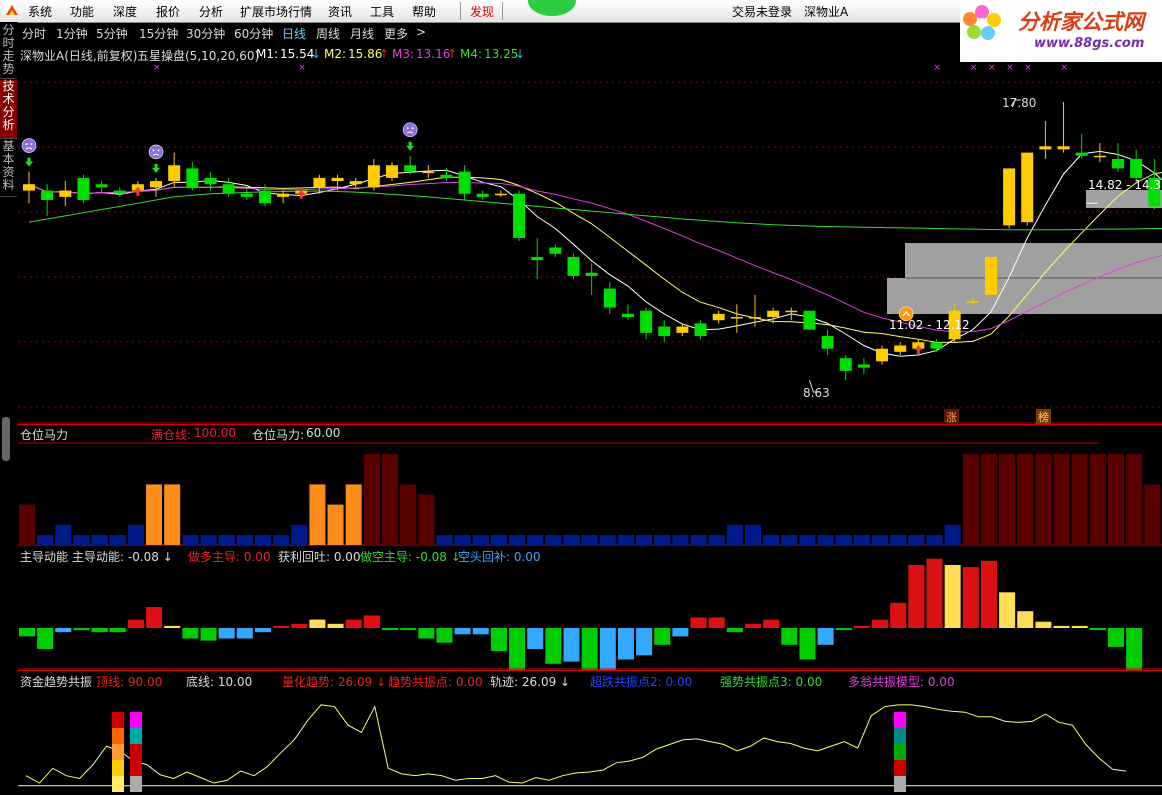  Describe the element at coordinates (421, 32) in the screenshot. I see `chevron-right-icon: >` at that location.